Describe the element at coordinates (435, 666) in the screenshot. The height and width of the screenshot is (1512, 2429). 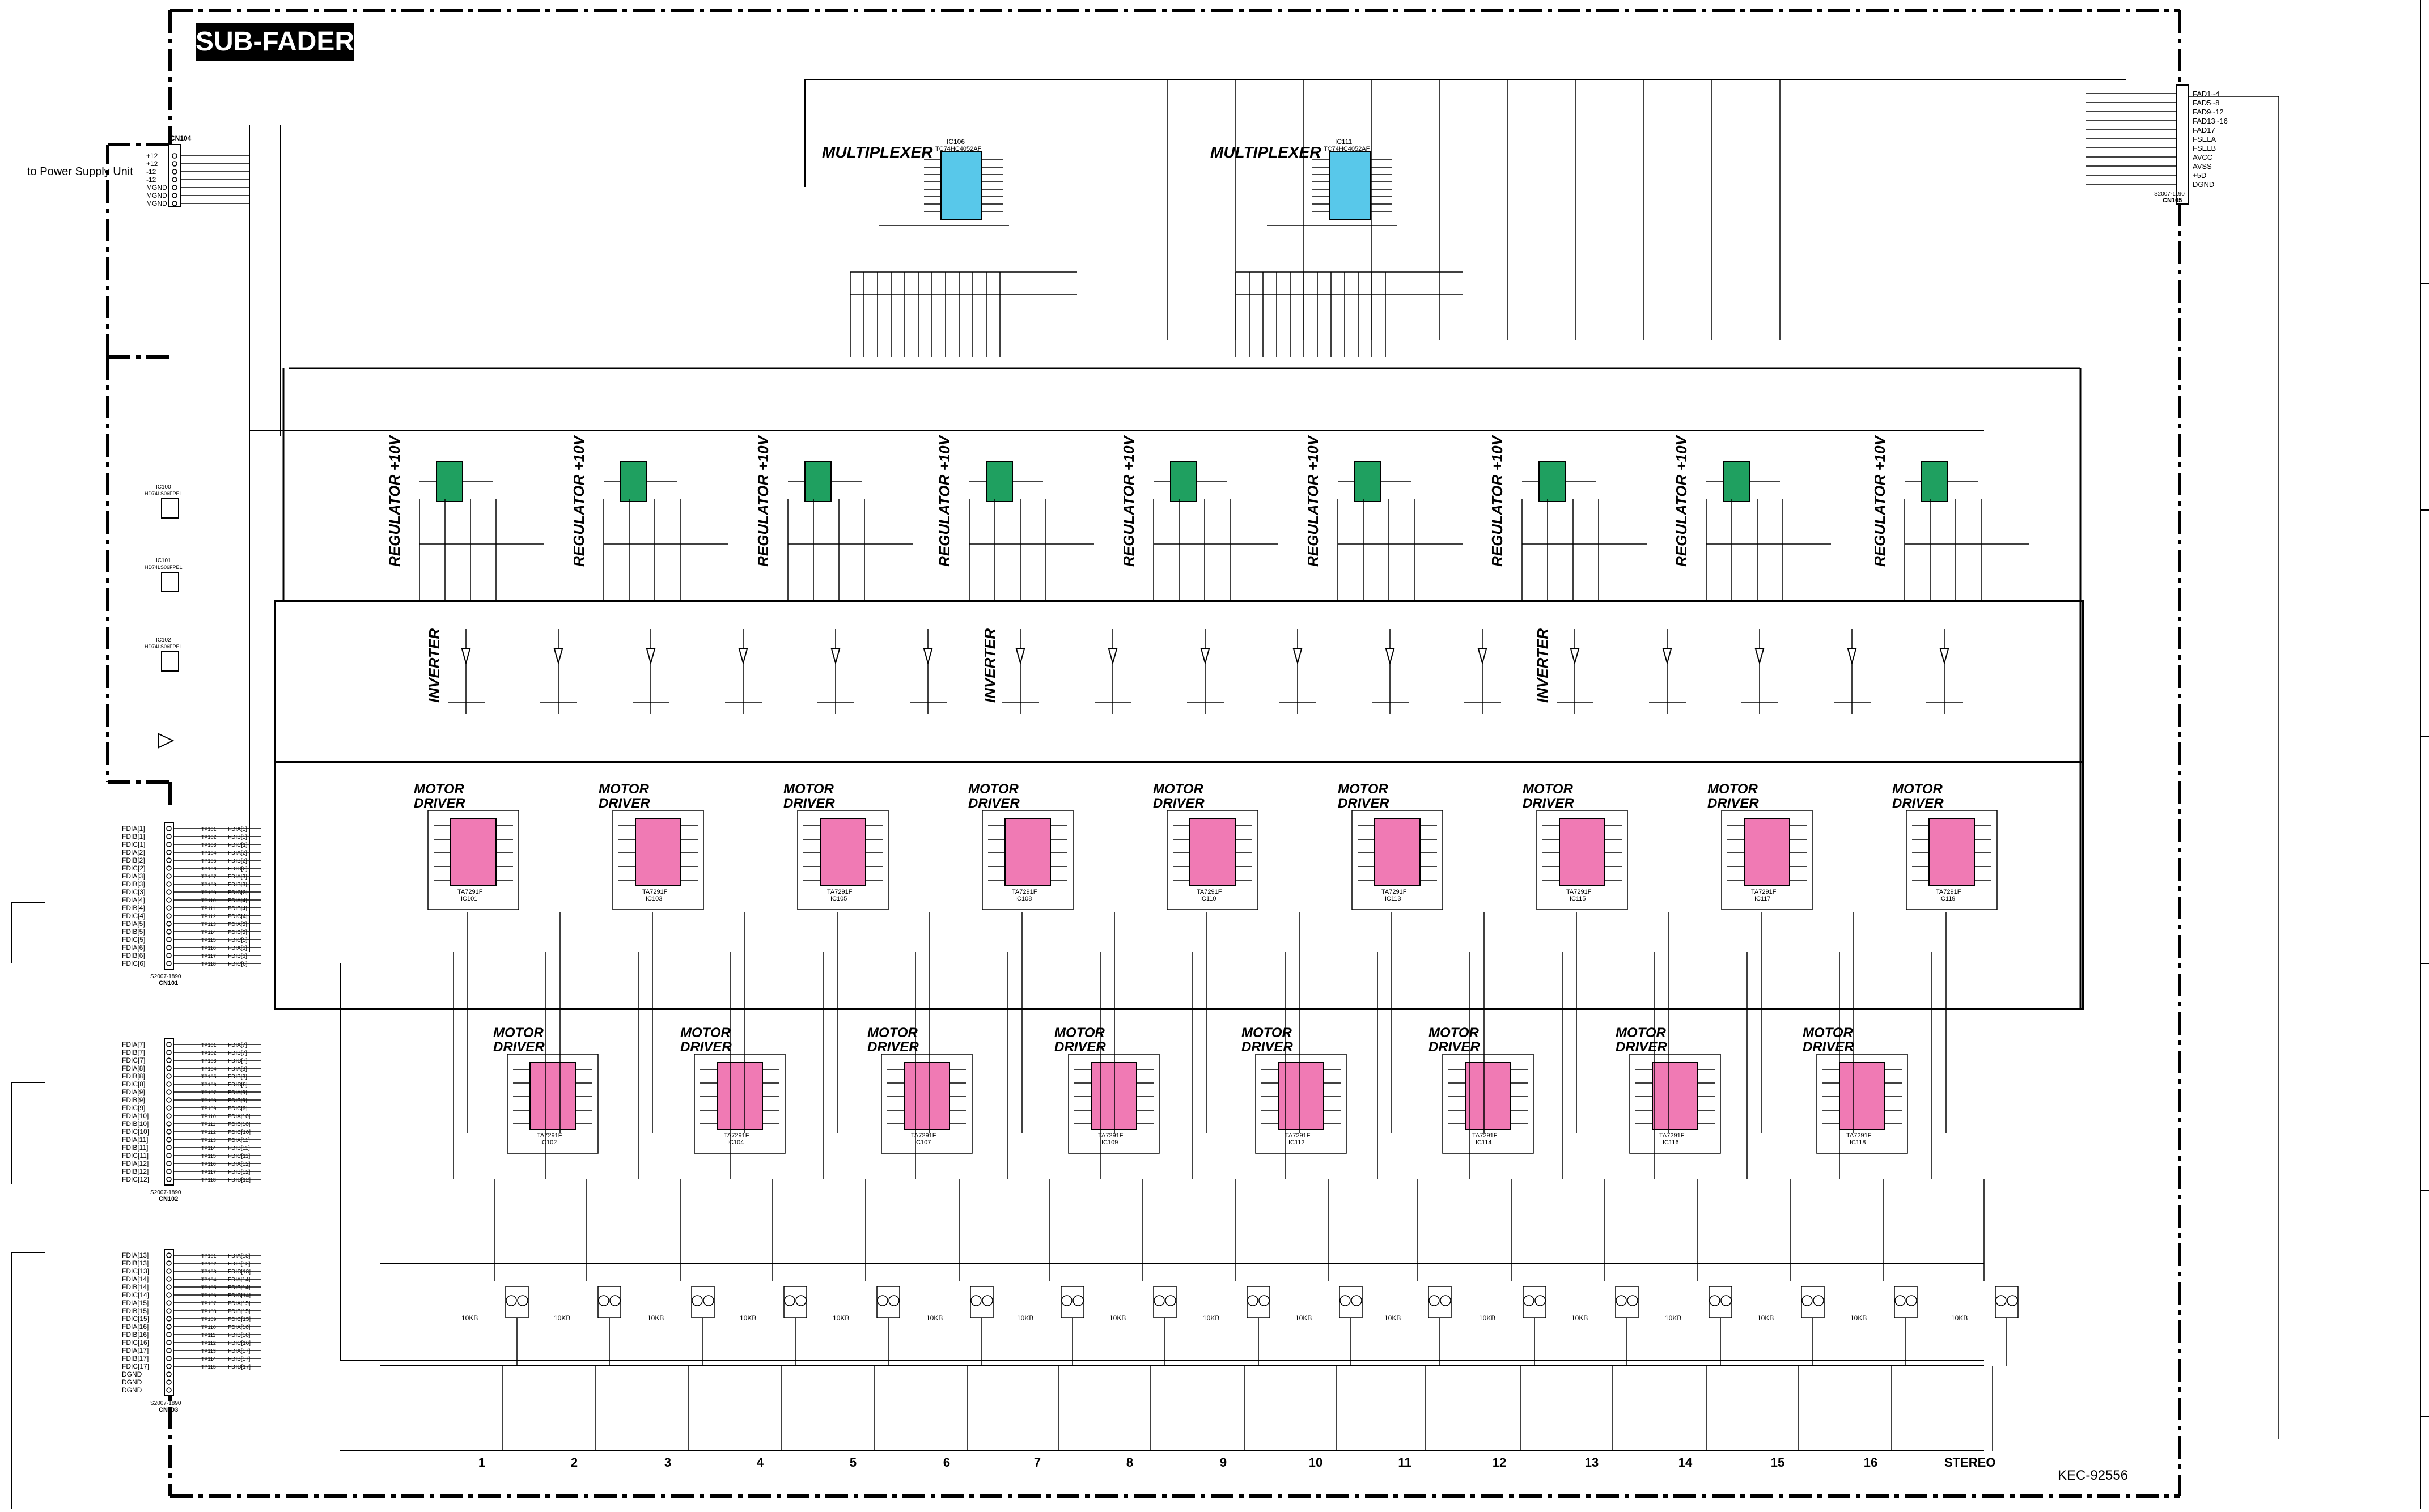
I see `inverter-label: INVERTER` at that location.